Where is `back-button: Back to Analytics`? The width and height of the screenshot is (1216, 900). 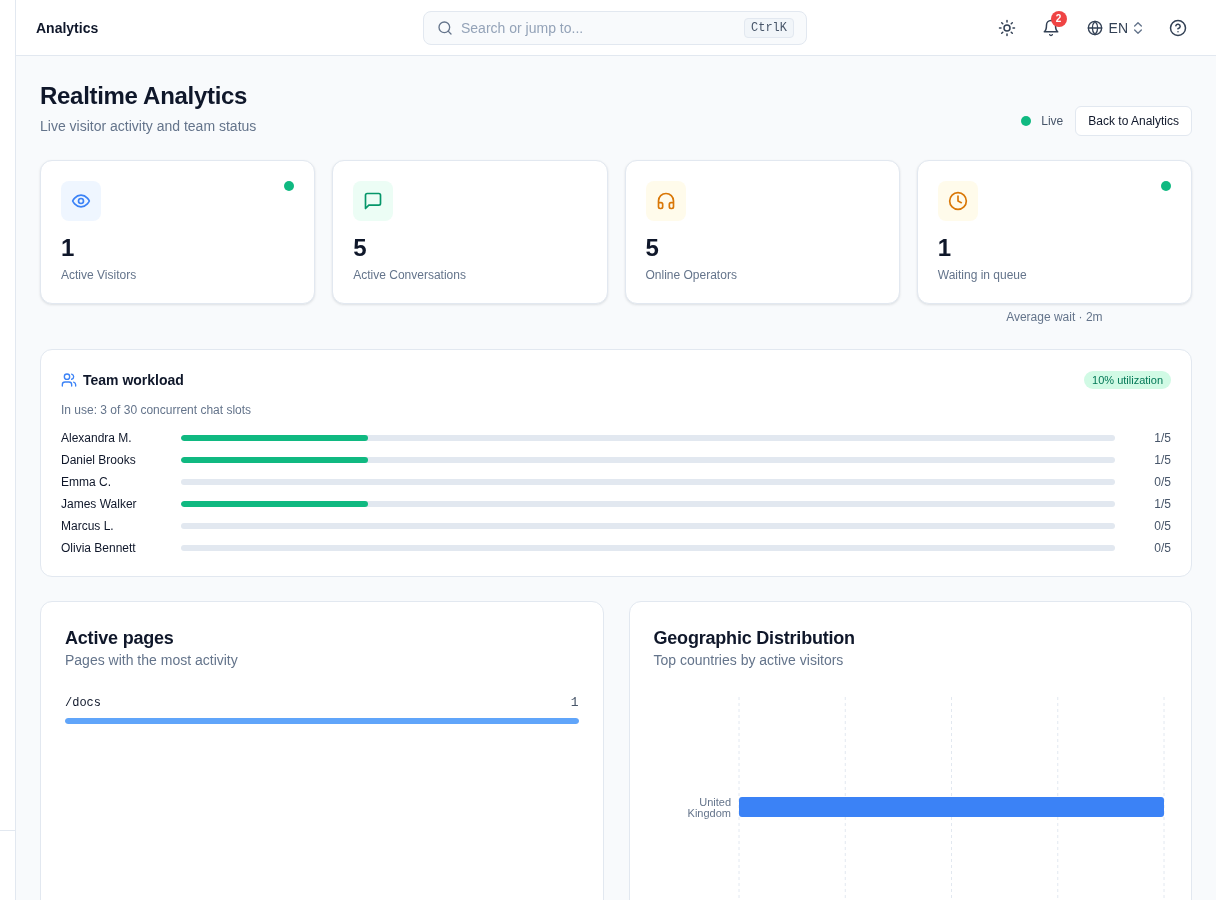
back-button: Back to Analytics is located at coordinates (1133, 121).